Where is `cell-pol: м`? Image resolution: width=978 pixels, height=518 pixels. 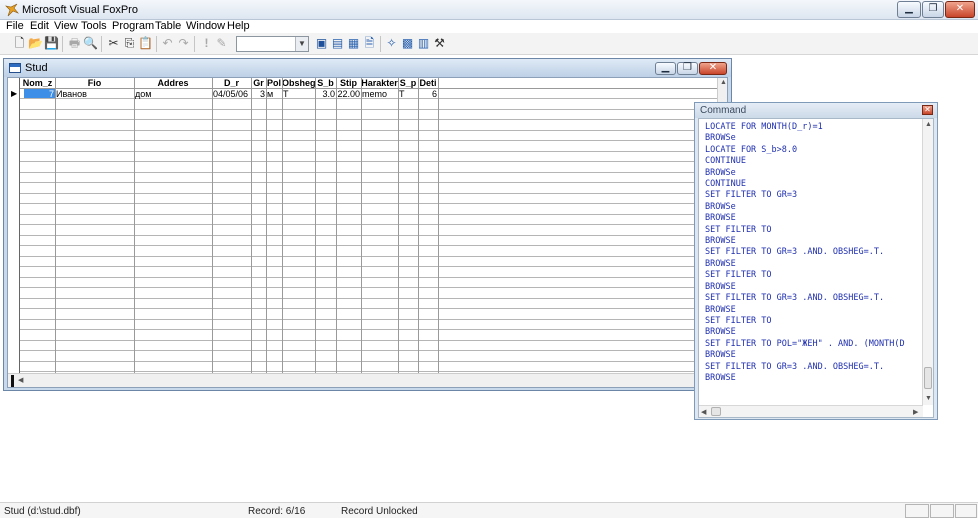
cell-pol: м is located at coordinates (274, 94).